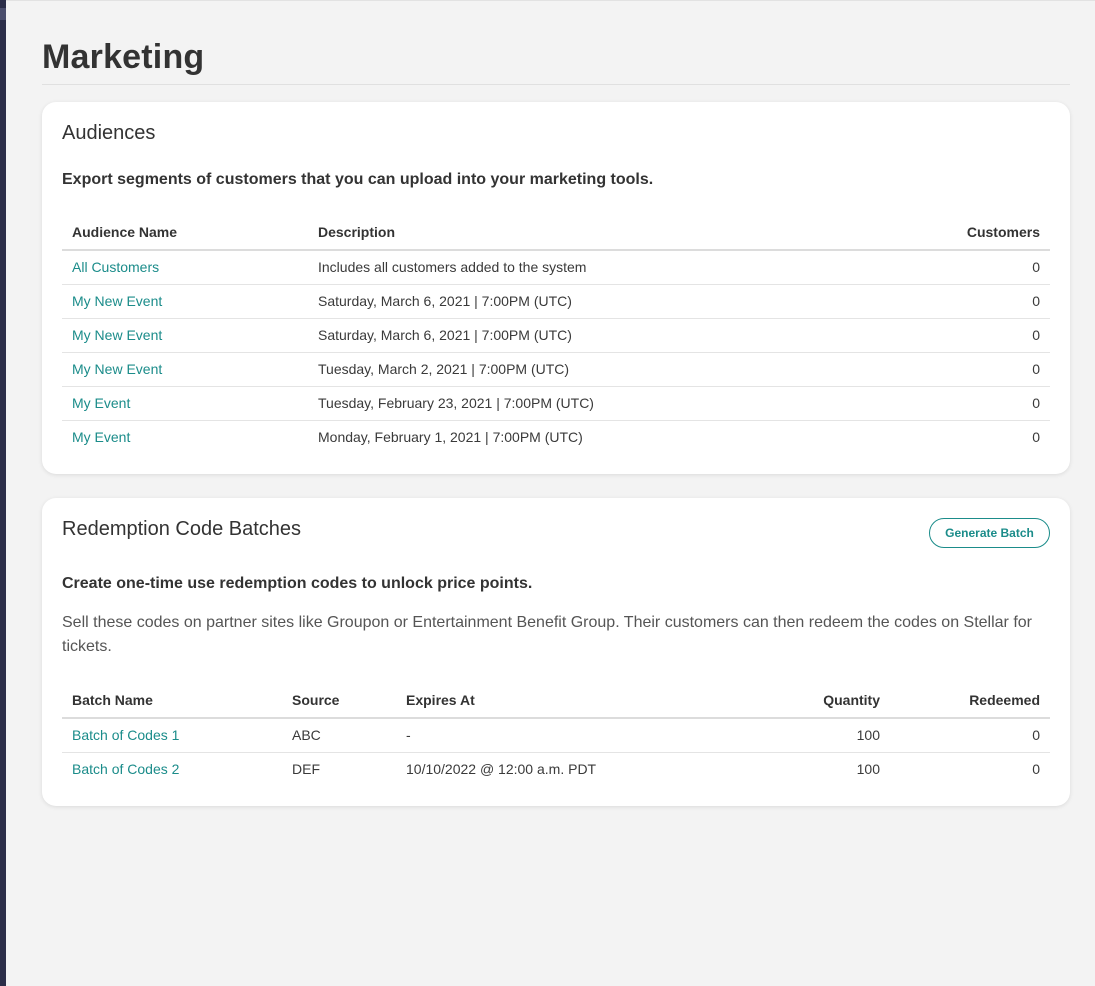 This screenshot has width=1095, height=986. What do you see at coordinates (125, 769) in the screenshot?
I see `batch-link: Batch of Codes 2` at bounding box center [125, 769].